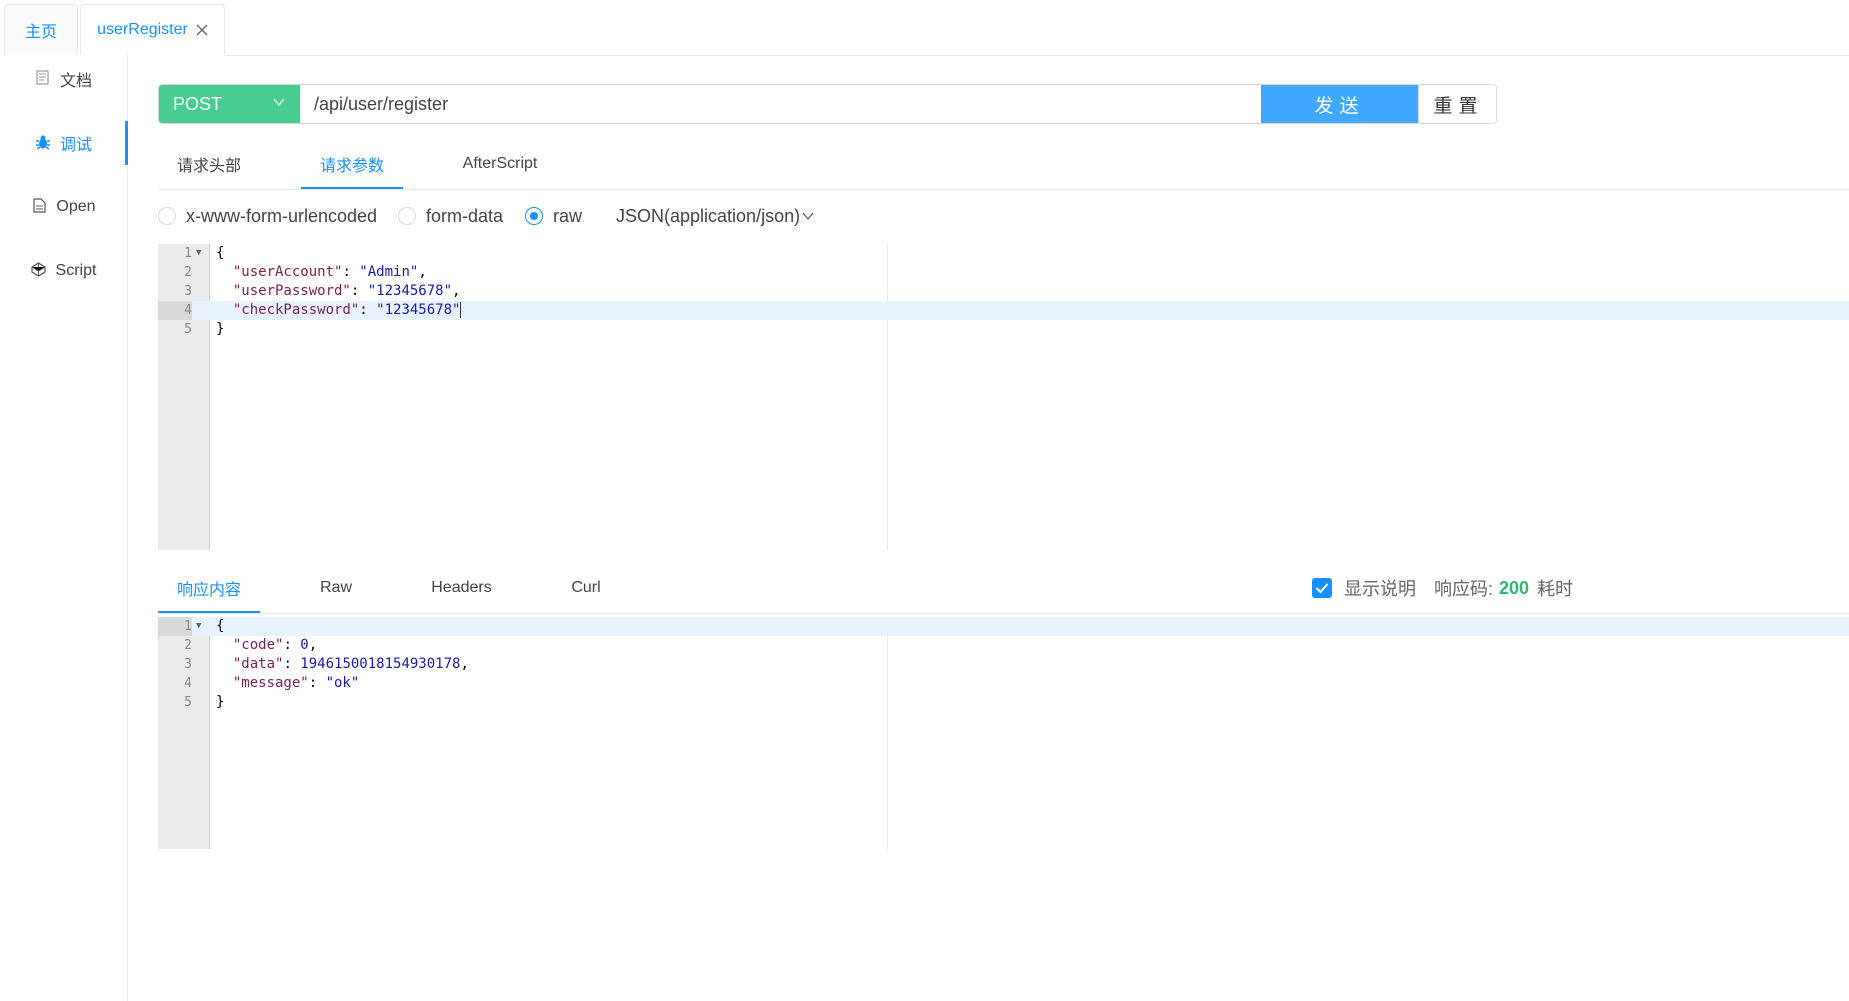  I want to click on tab-request-params: 请求参数, so click(352, 164).